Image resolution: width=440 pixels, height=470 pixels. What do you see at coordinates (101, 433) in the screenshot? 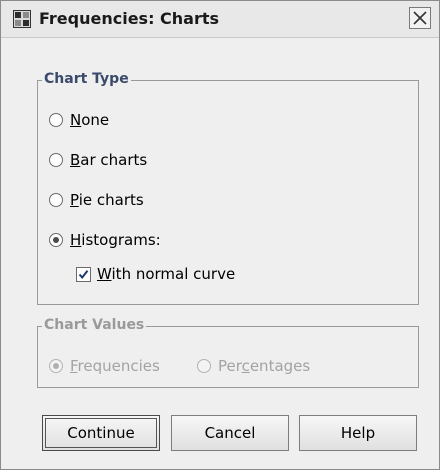
I see `continue-button: Continue` at bounding box center [101, 433].